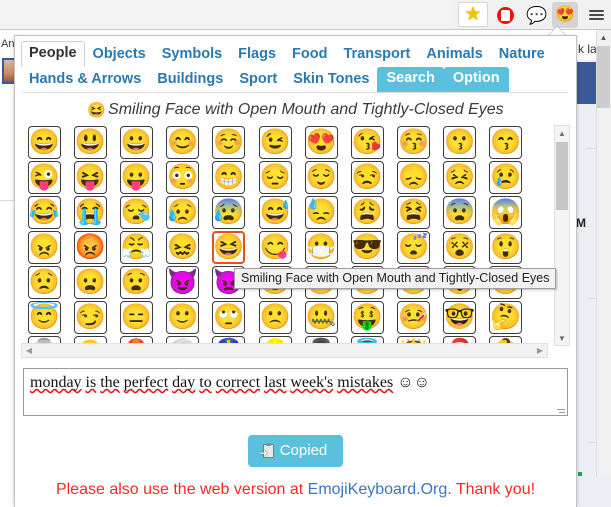 The image size is (611, 507). What do you see at coordinates (183, 177) in the screenshot?
I see `emoji-cell: 😳` at bounding box center [183, 177].